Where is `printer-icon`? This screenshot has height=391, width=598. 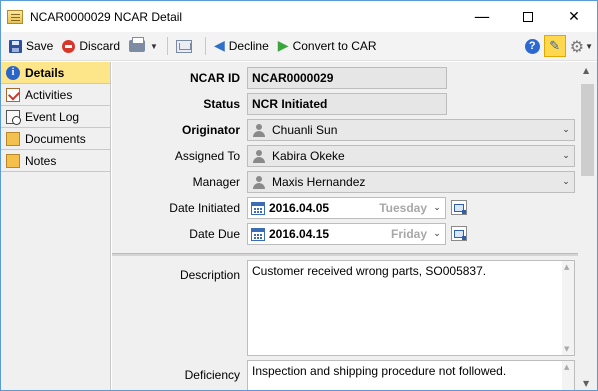 printer-icon is located at coordinates (137, 44).